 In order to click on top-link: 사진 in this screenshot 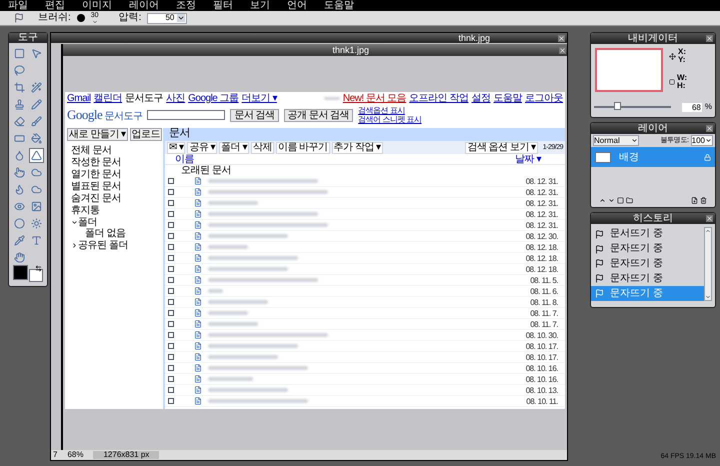, I will do `click(176, 98)`.